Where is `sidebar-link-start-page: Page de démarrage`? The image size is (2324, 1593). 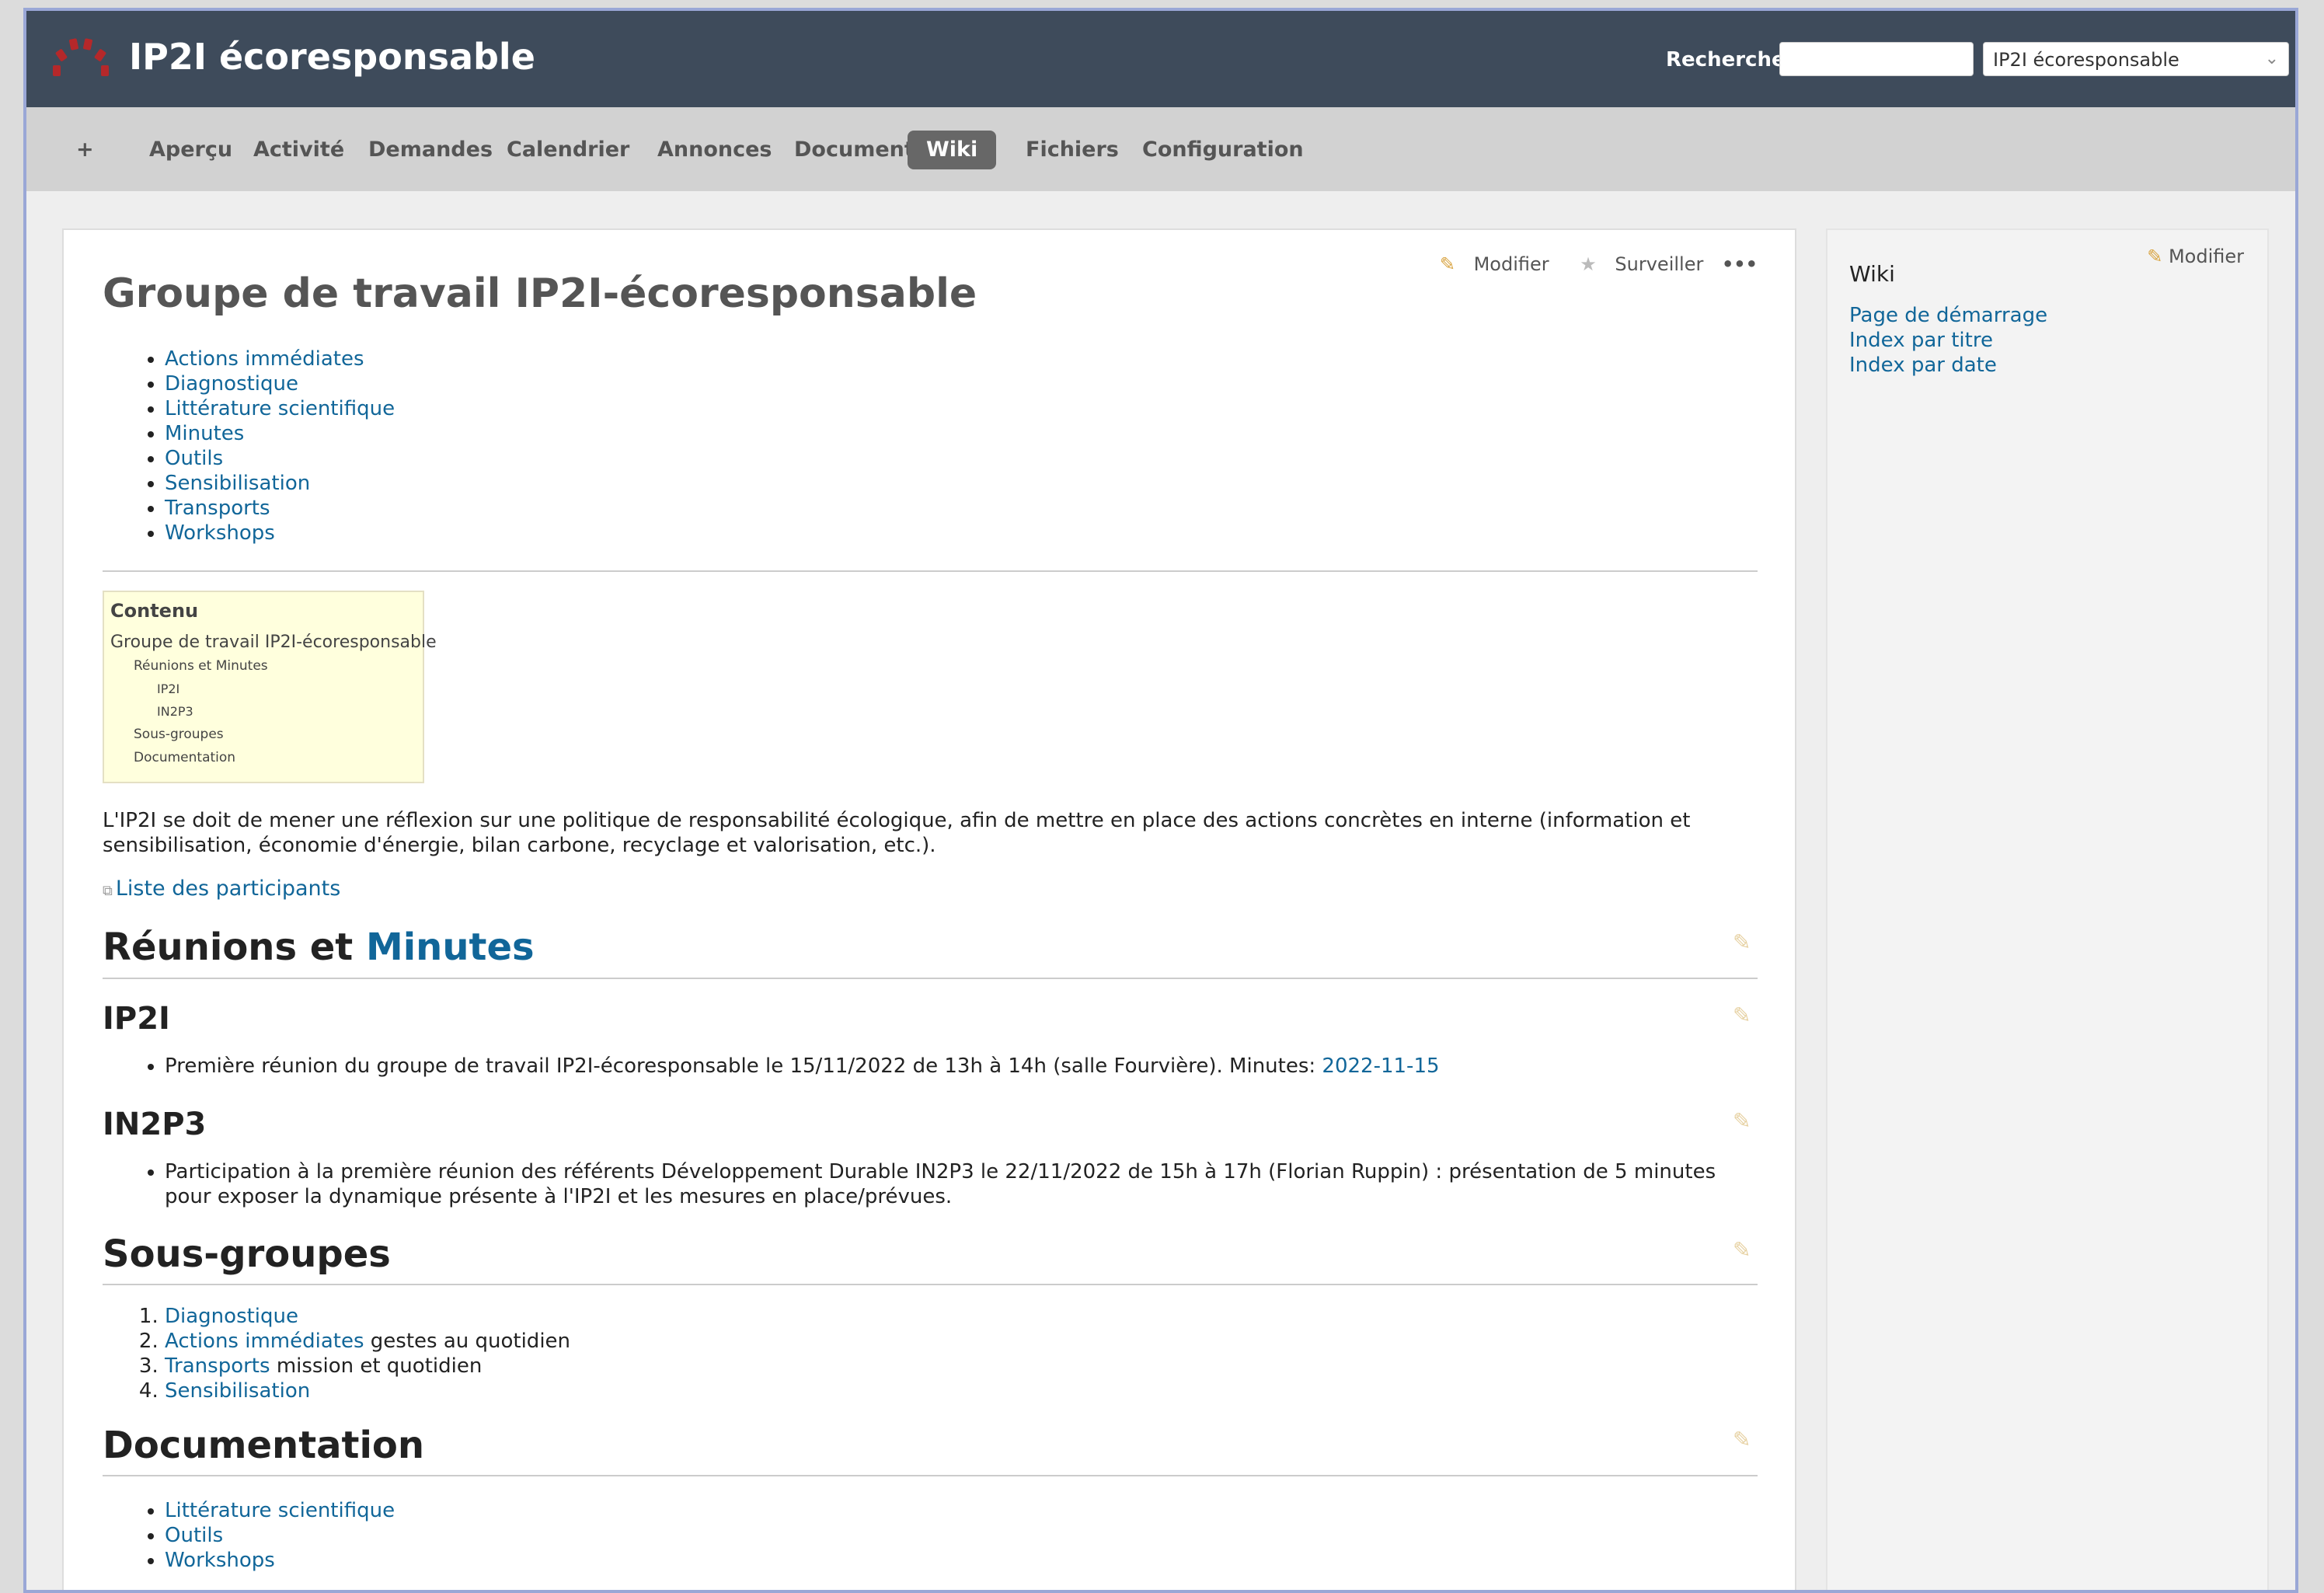 sidebar-link-start-page: Page de démarrage is located at coordinates (1948, 316).